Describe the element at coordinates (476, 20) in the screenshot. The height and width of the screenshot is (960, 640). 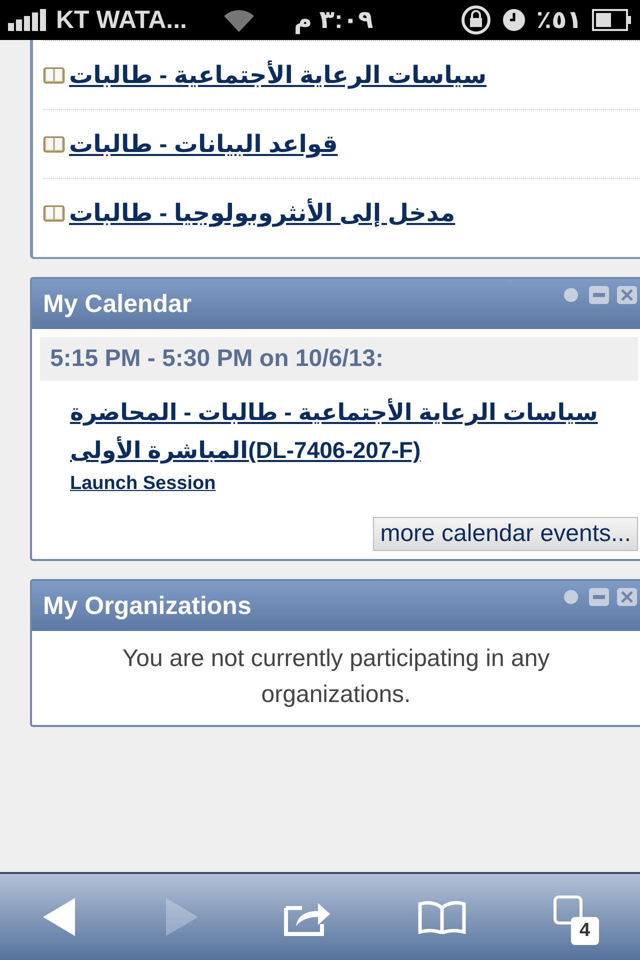
I see `rotation-lock-icon` at that location.